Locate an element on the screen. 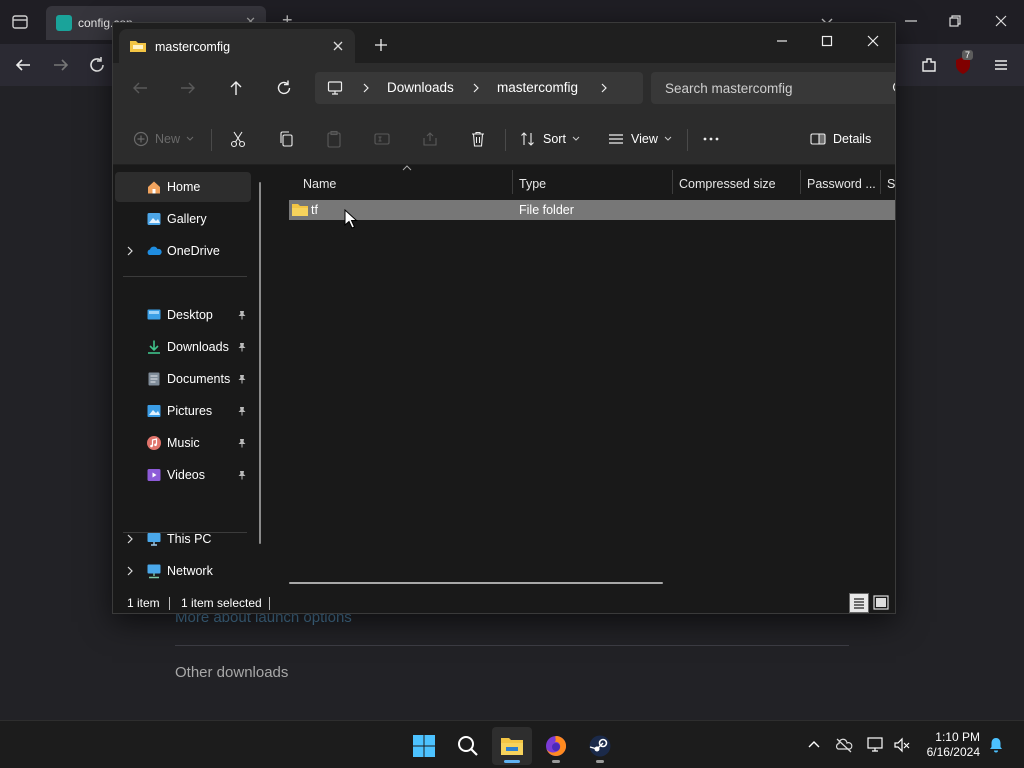  ublock-icon: 7 is located at coordinates (963, 63).